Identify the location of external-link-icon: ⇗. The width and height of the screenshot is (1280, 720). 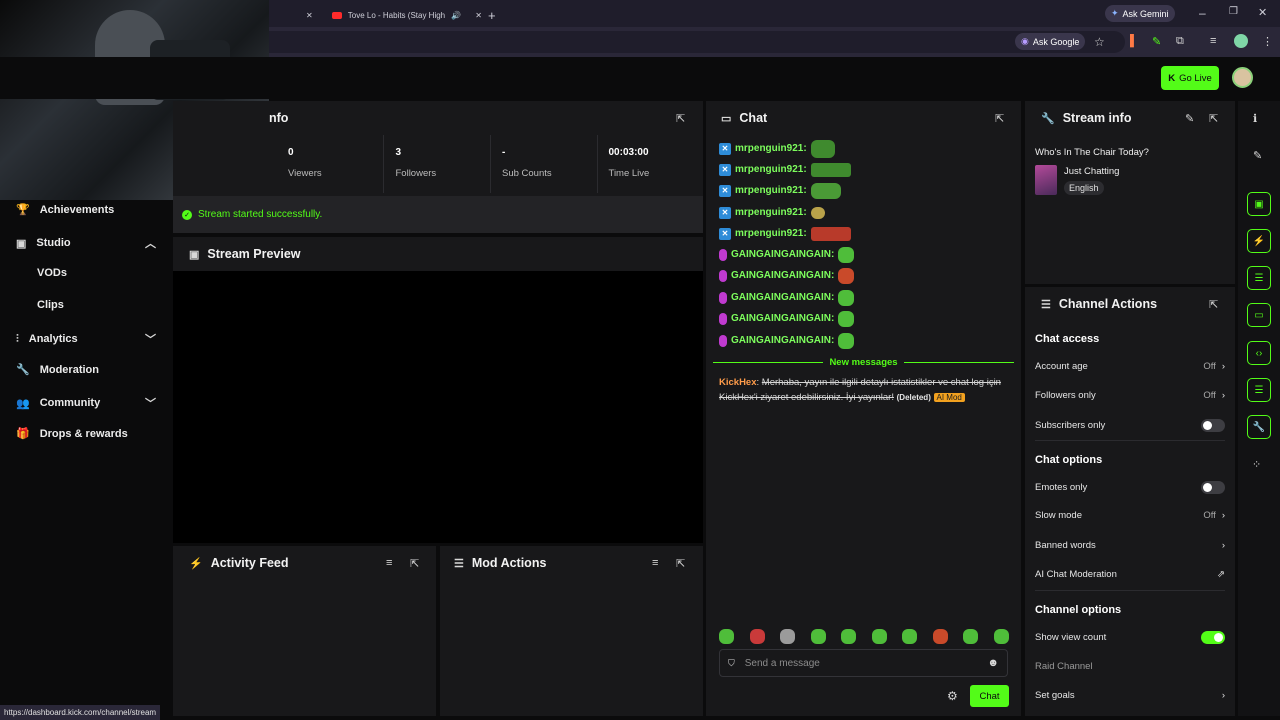
(1221, 574).